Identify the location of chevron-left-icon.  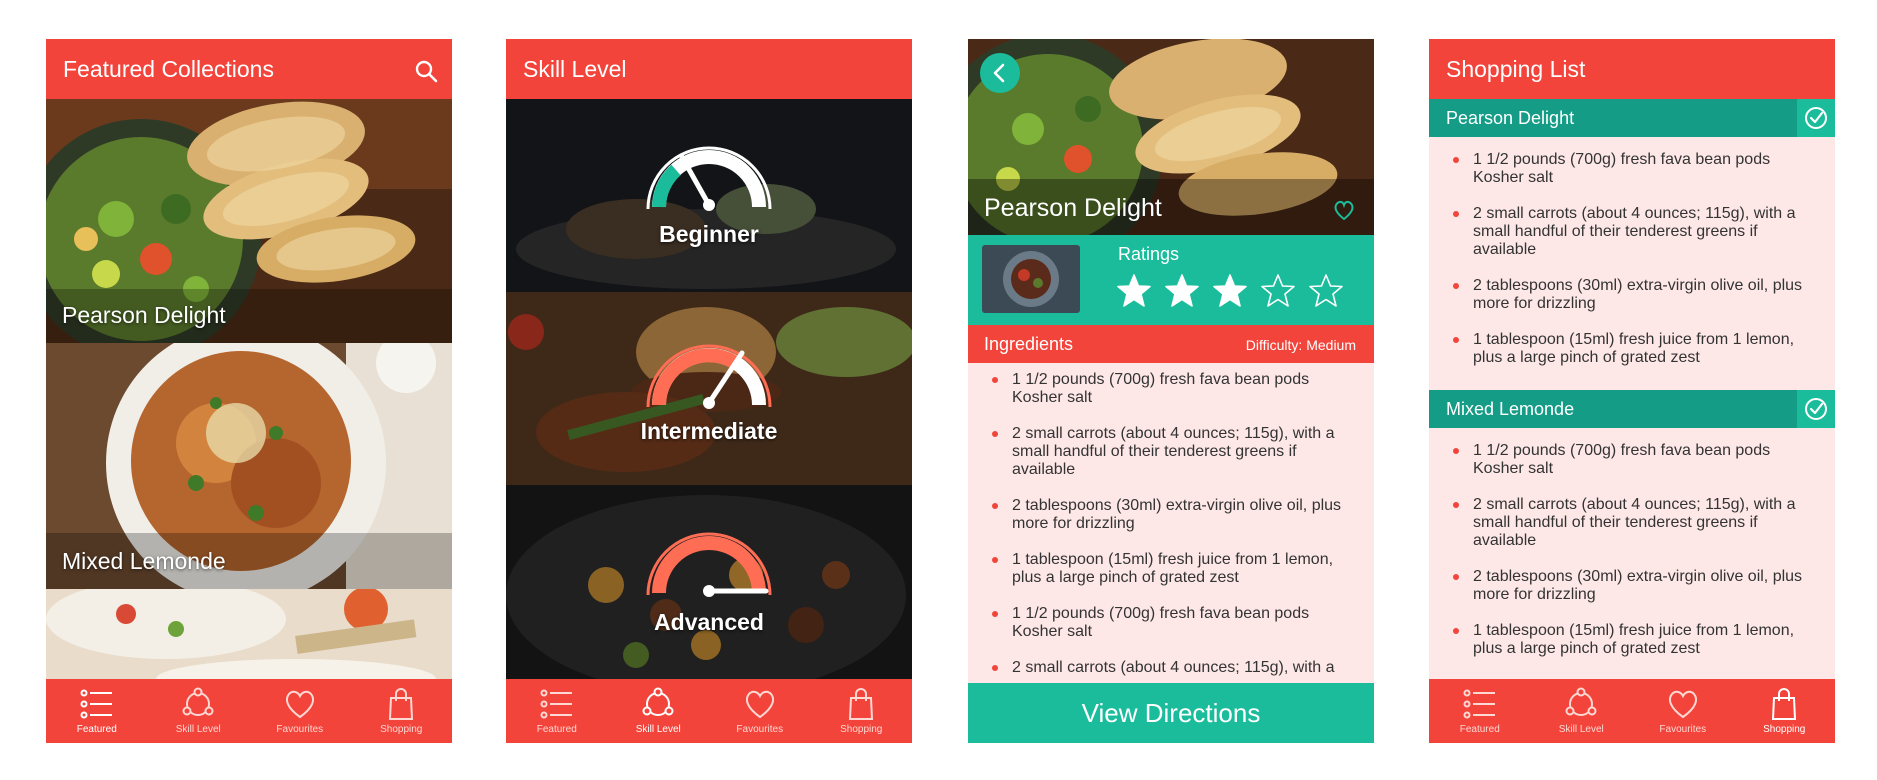
(999, 73).